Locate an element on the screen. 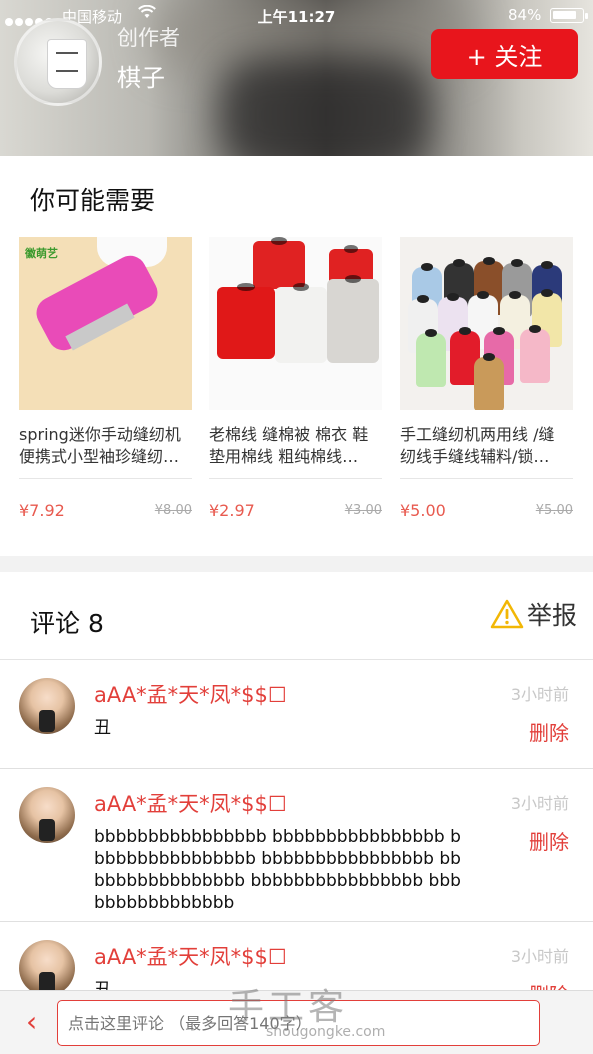 Image resolution: width=593 pixels, height=1054 pixels. status-bar: 中国移动 上午11:27 84% is located at coordinates (296, 16).